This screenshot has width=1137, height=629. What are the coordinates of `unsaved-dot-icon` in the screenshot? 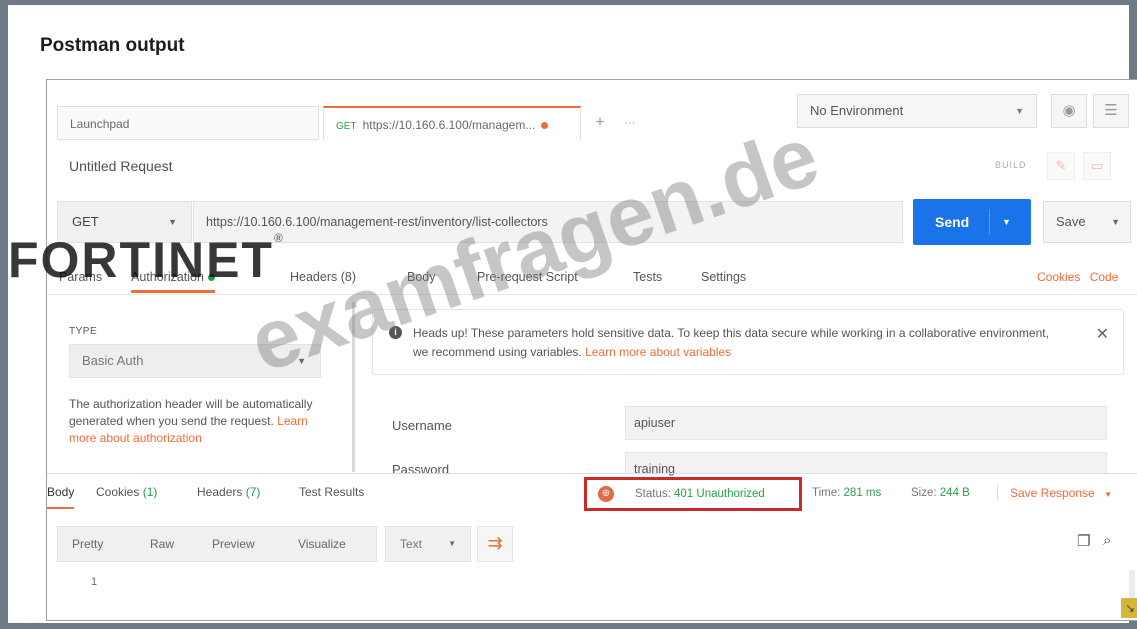 It's located at (545, 126).